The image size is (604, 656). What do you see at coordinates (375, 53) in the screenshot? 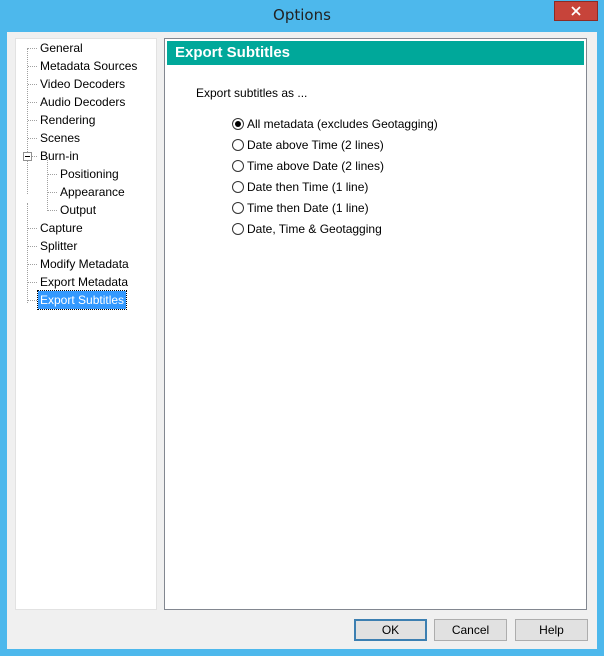
I see `panel-header: Export Subtitles` at bounding box center [375, 53].